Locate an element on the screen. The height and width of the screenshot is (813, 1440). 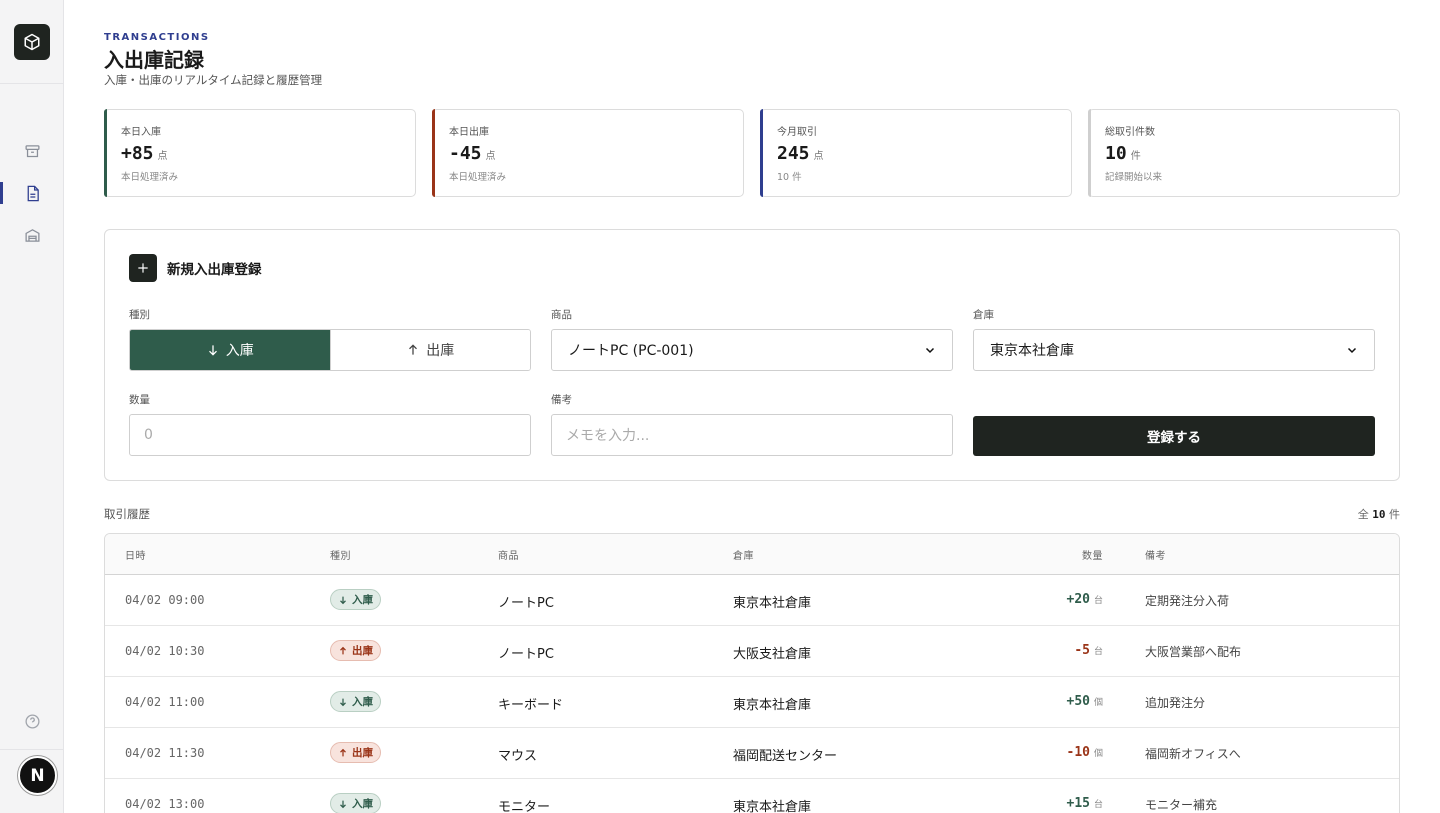
row-quantity-unit: 個 is located at coordinates (1098, 703).